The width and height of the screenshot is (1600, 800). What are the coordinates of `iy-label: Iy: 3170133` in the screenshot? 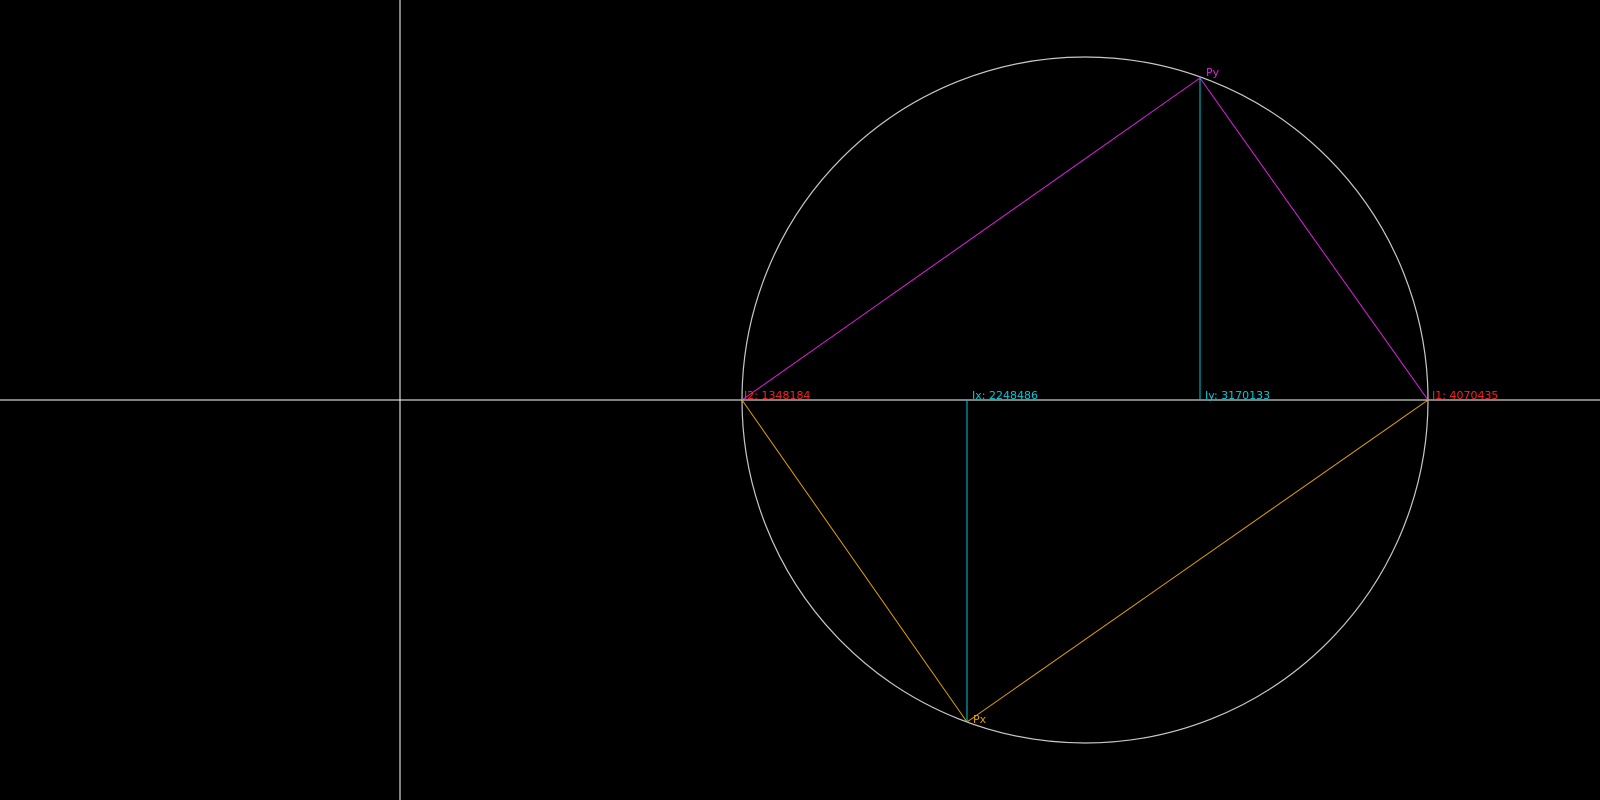 It's located at (1237, 395).